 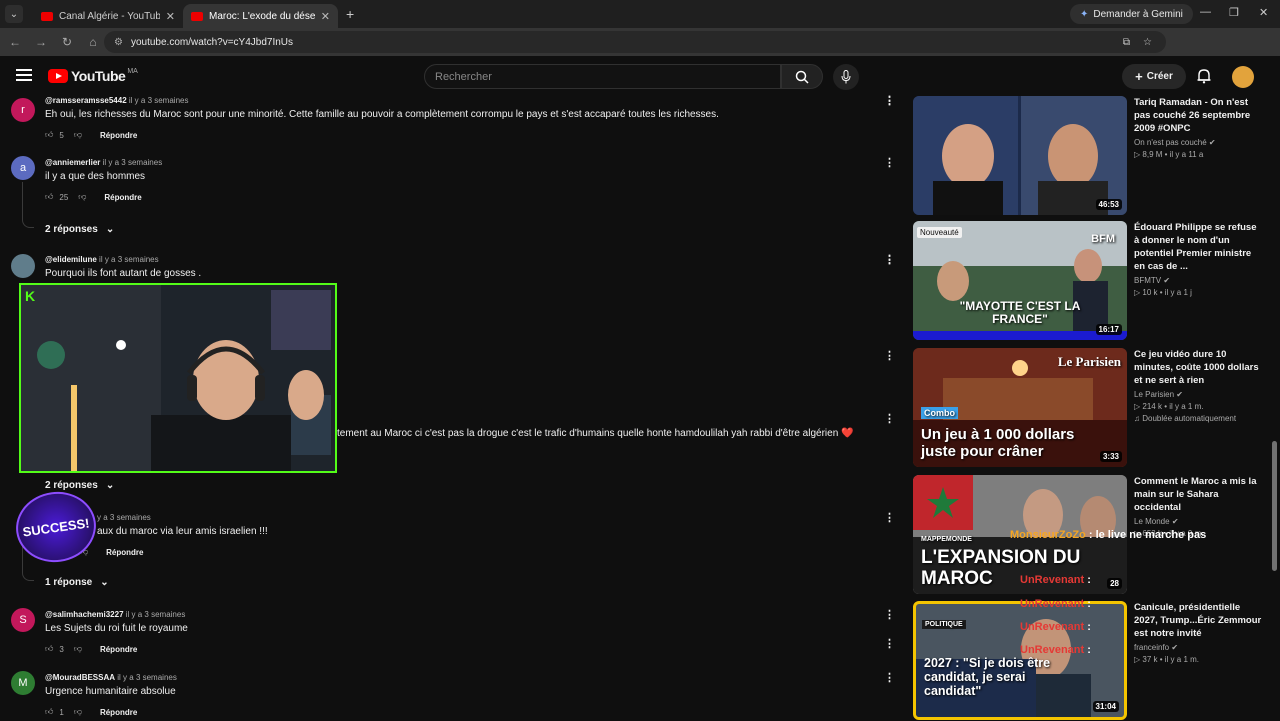 What do you see at coordinates (1154, 76) in the screenshot?
I see `create-button: + Créer` at bounding box center [1154, 76].